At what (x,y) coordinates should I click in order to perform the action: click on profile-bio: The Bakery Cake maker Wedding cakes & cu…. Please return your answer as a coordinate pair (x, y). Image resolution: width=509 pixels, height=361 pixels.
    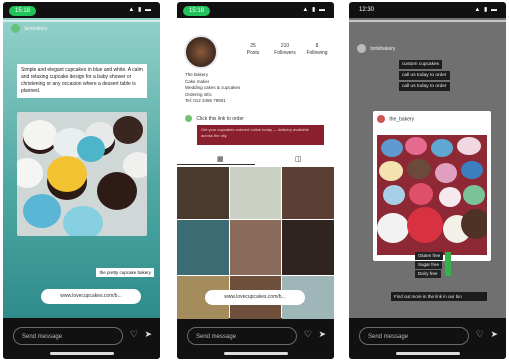
    Looking at the image, I should click on (212, 88).